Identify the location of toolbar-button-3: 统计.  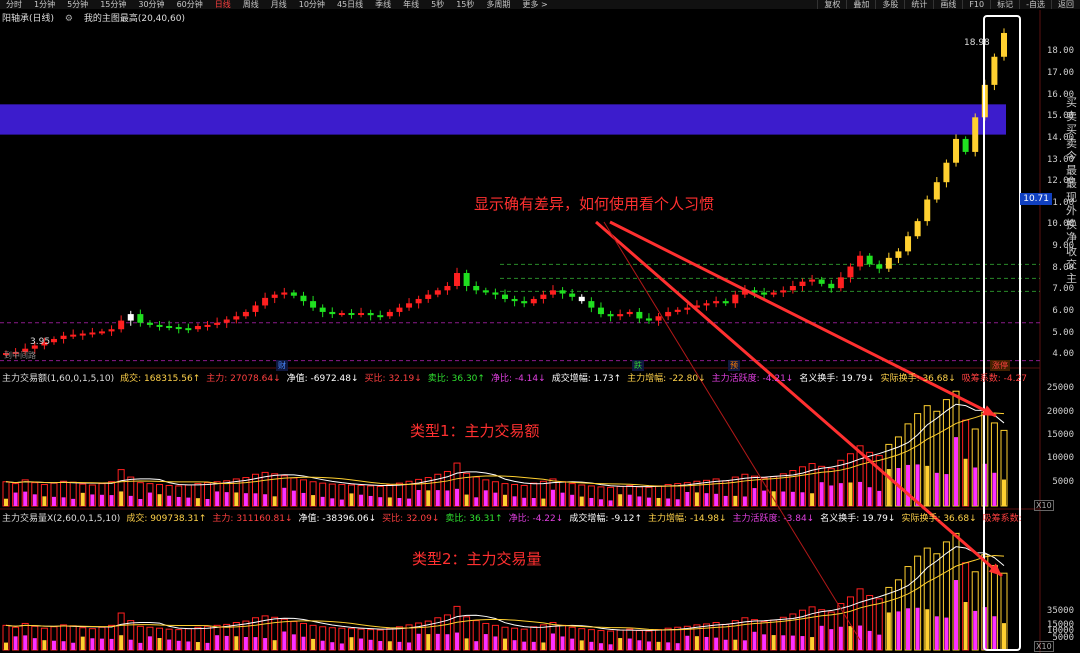
(918, 4).